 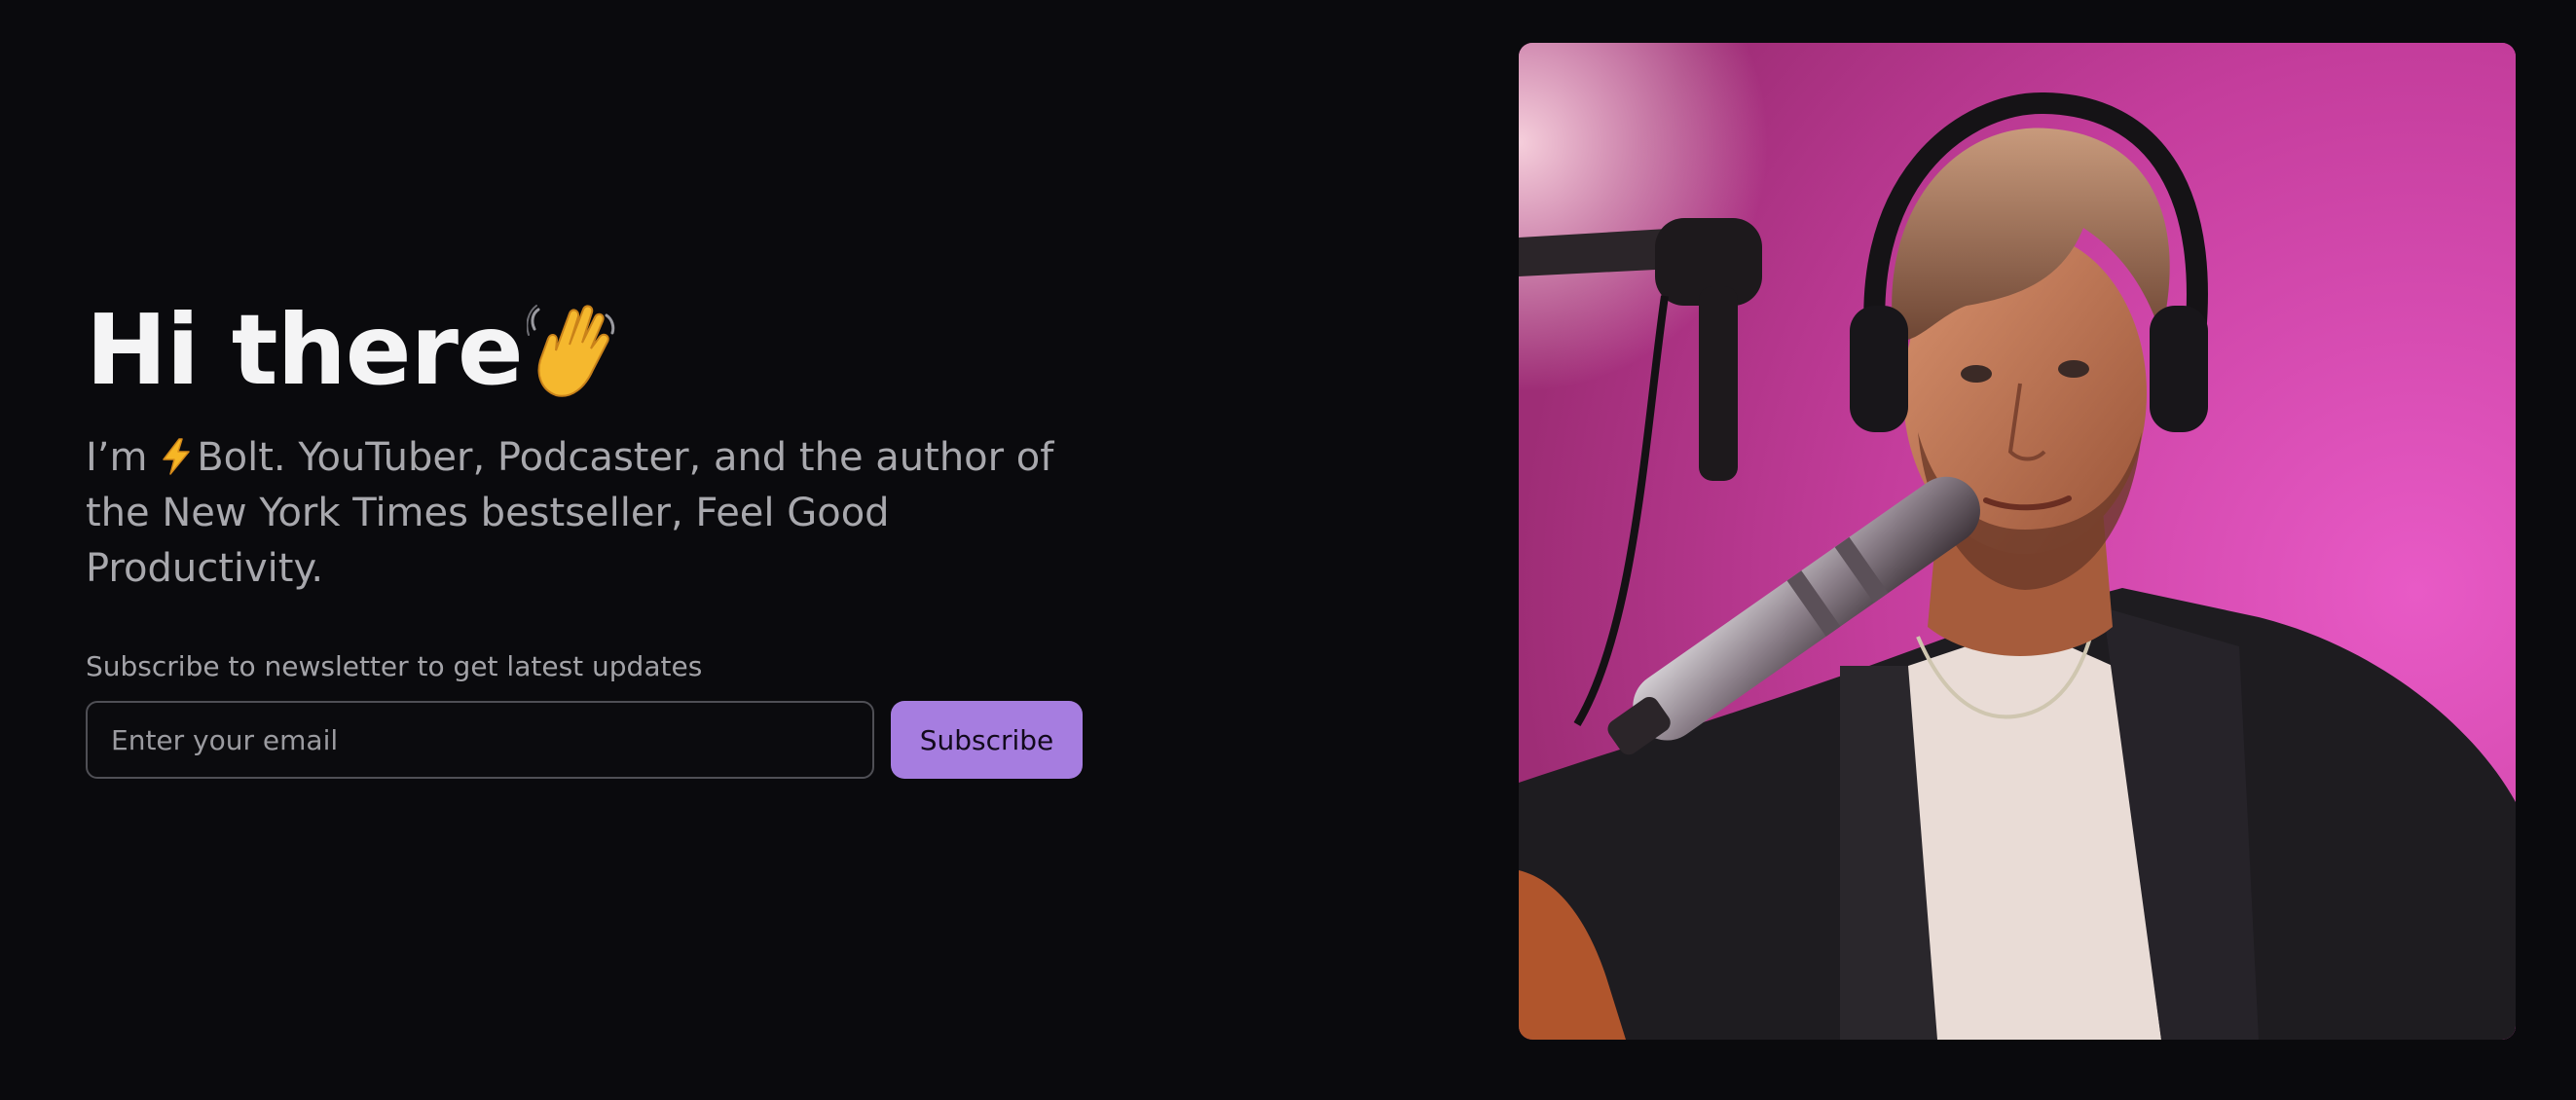 What do you see at coordinates (123, 457) in the screenshot?
I see `intro-prefix: I’m` at bounding box center [123, 457].